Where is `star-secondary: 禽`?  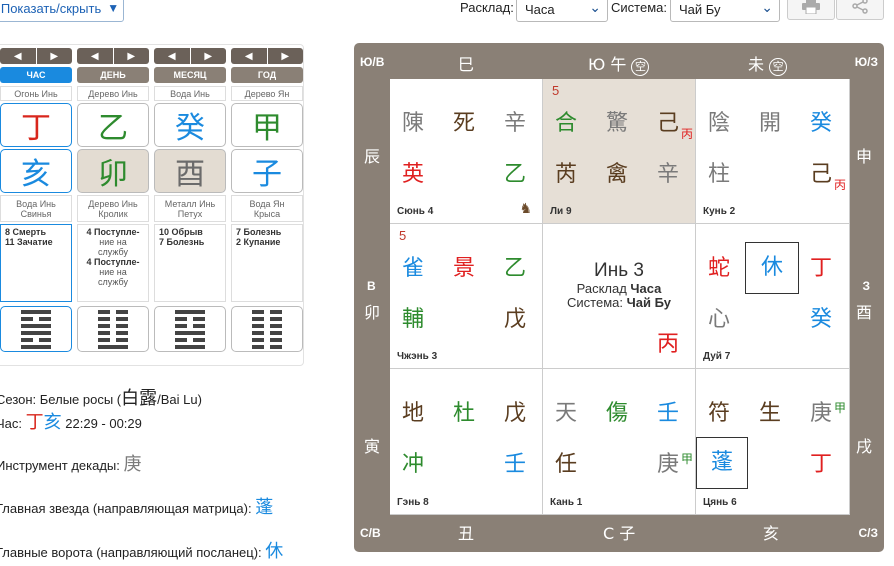
star-secondary: 禽 is located at coordinates (617, 174).